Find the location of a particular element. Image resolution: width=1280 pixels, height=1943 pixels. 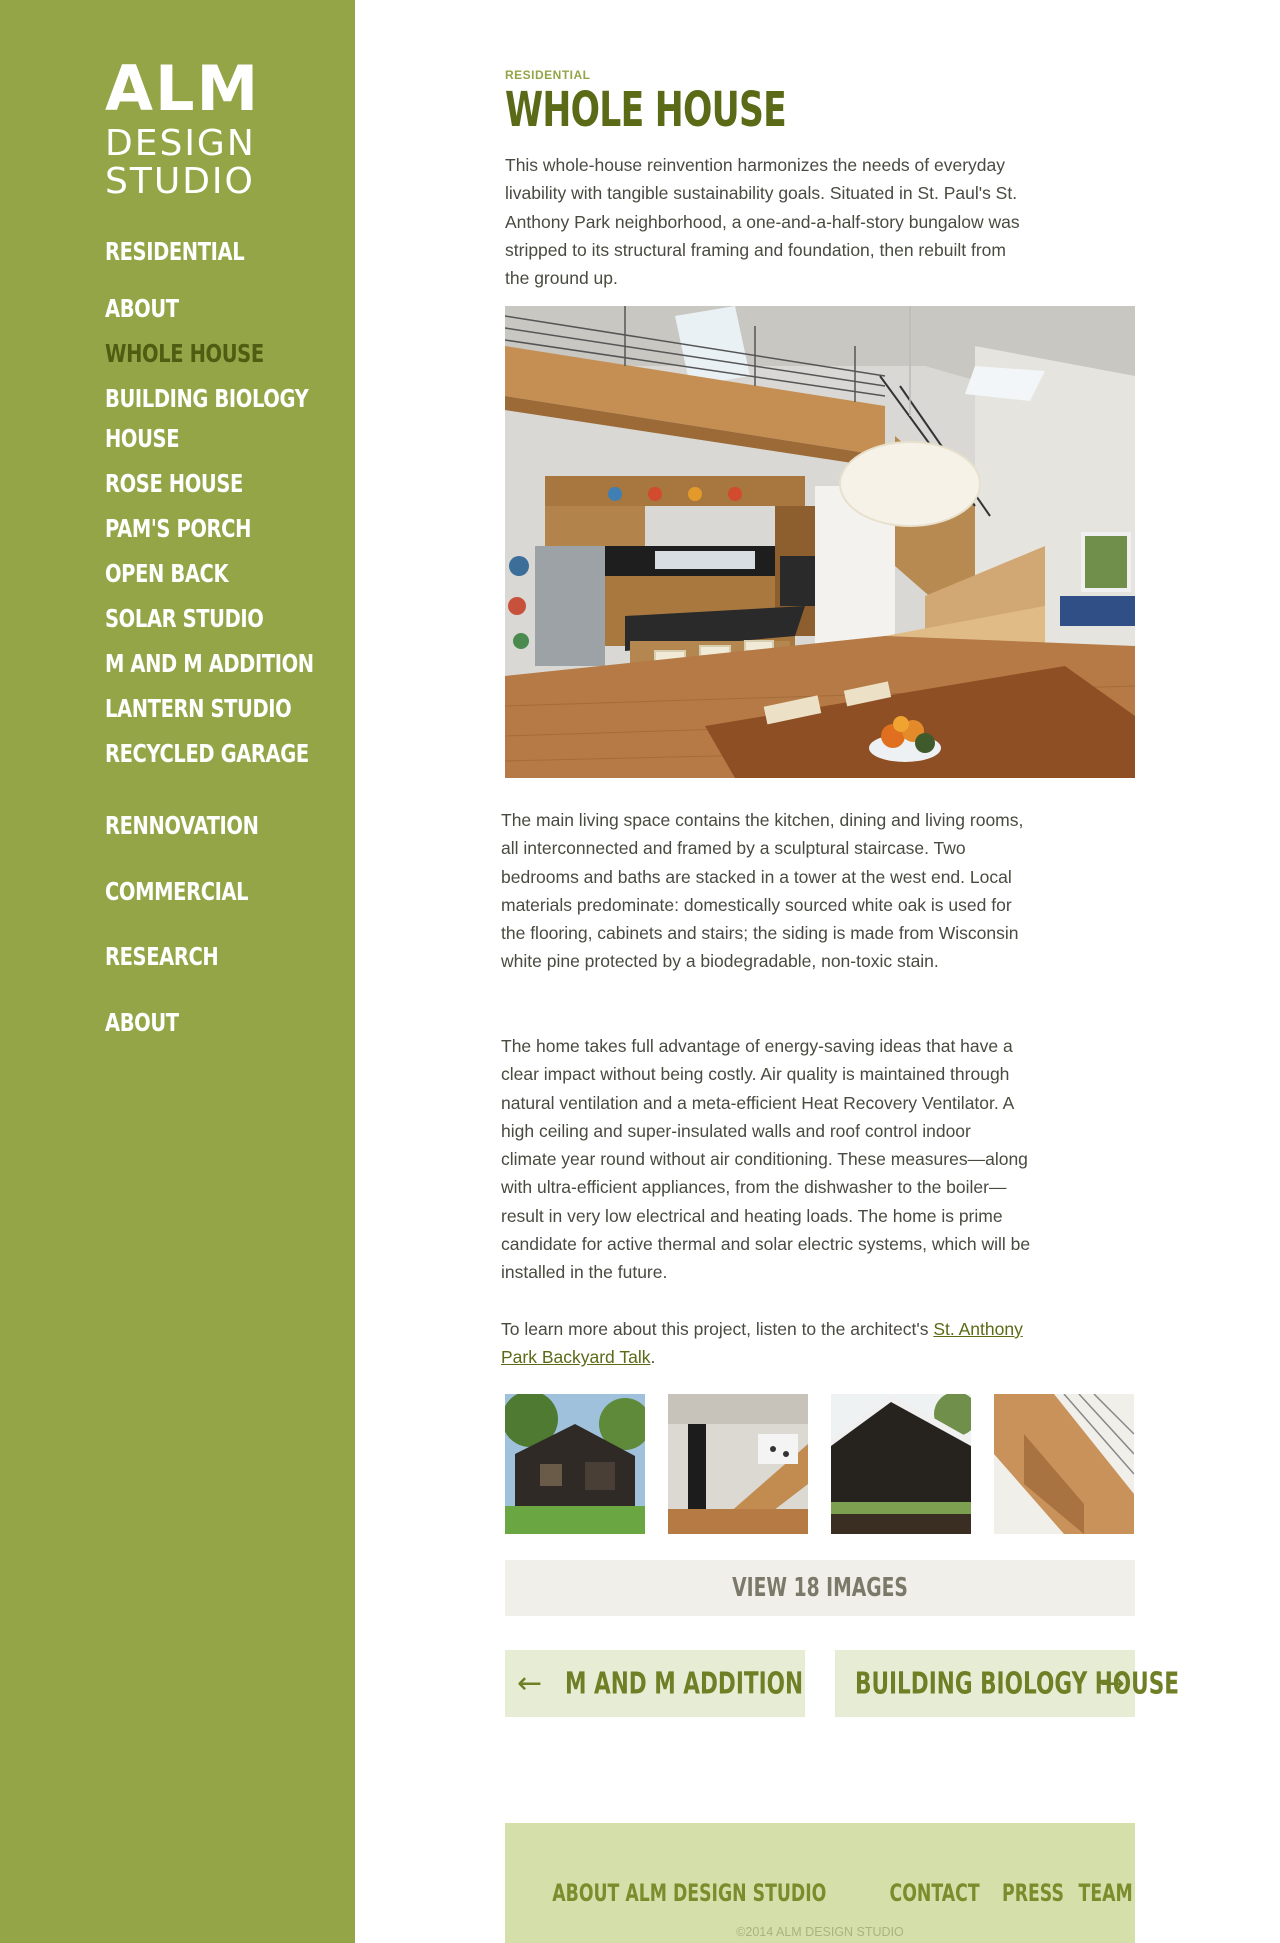

view-all-images-button: VIEW 18 IMAGES is located at coordinates (820, 1588).